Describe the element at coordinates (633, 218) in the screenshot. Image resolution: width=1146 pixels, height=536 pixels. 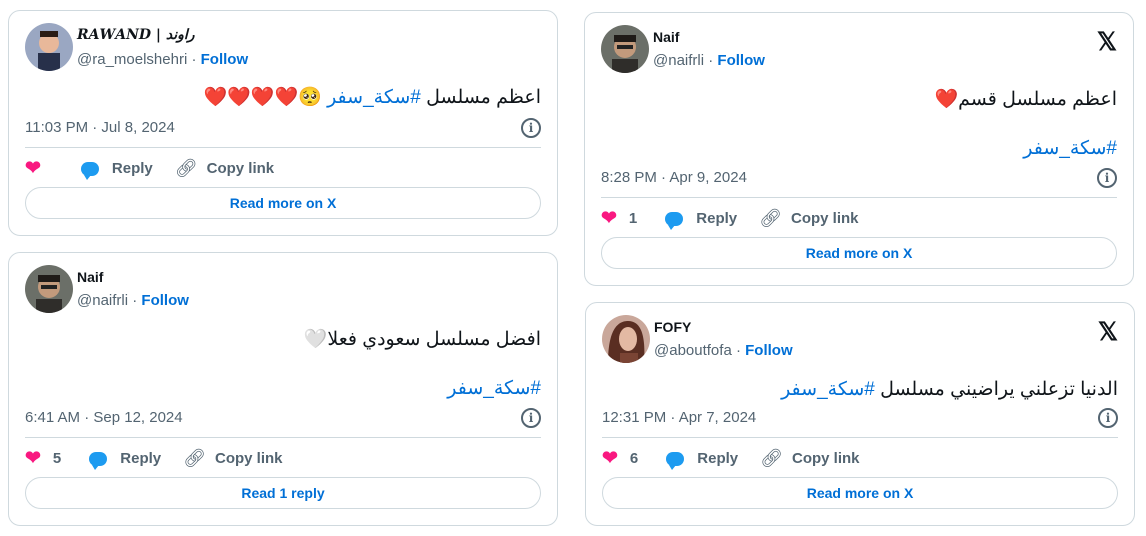
I see `like-count: 1` at that location.